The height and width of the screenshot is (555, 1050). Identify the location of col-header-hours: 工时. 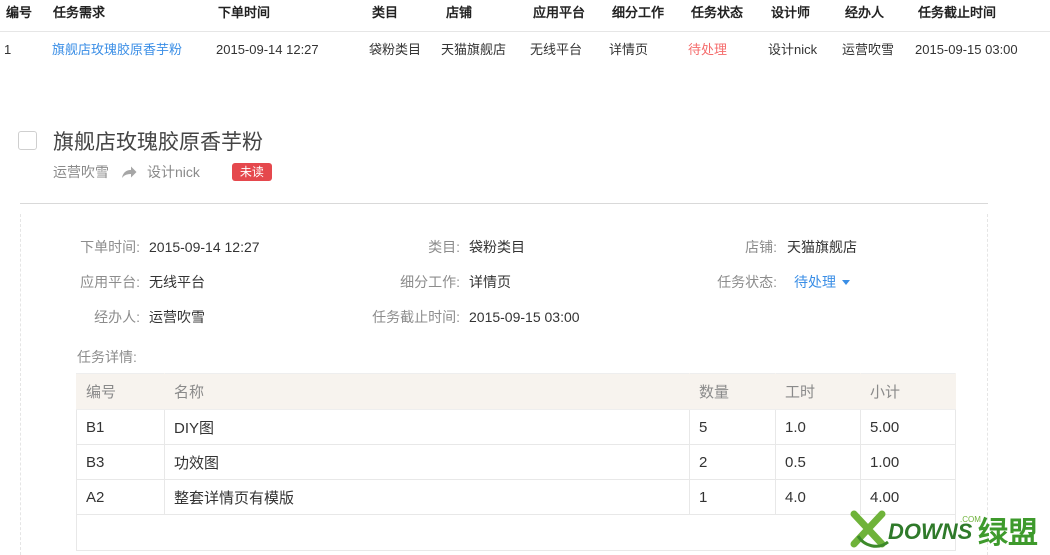
(818, 391).